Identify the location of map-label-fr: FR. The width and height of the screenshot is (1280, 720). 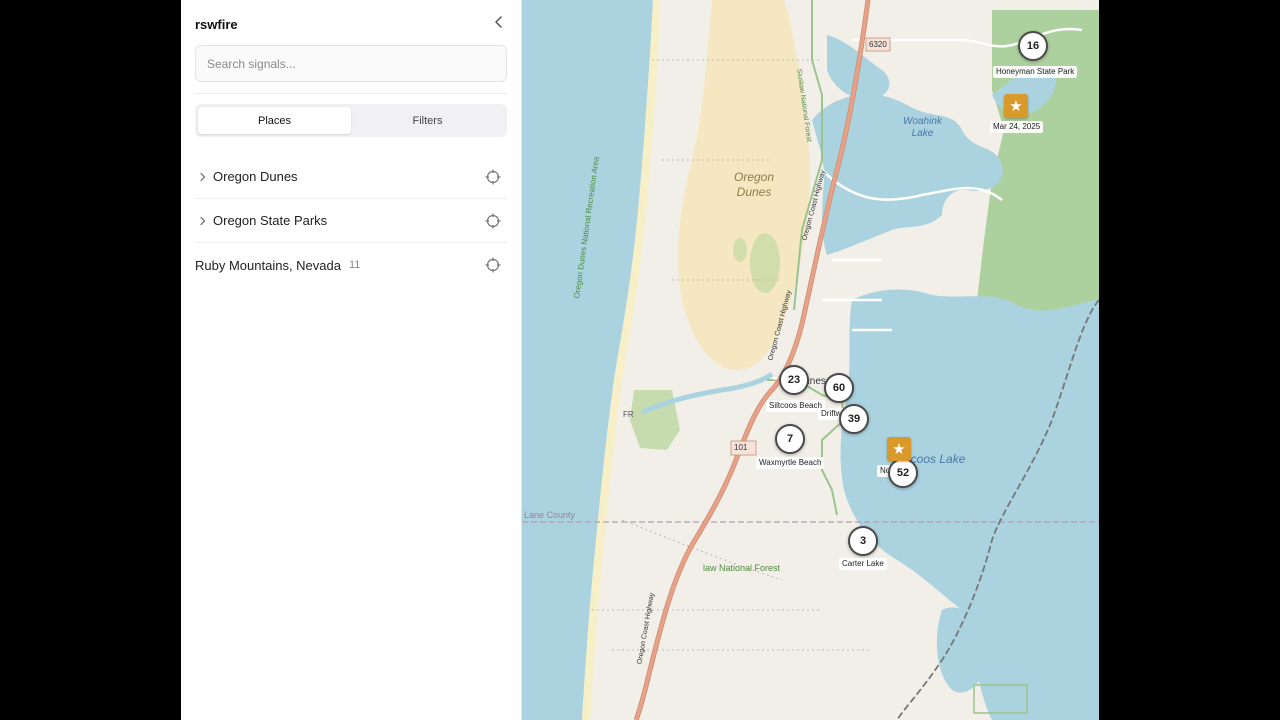
(628, 414).